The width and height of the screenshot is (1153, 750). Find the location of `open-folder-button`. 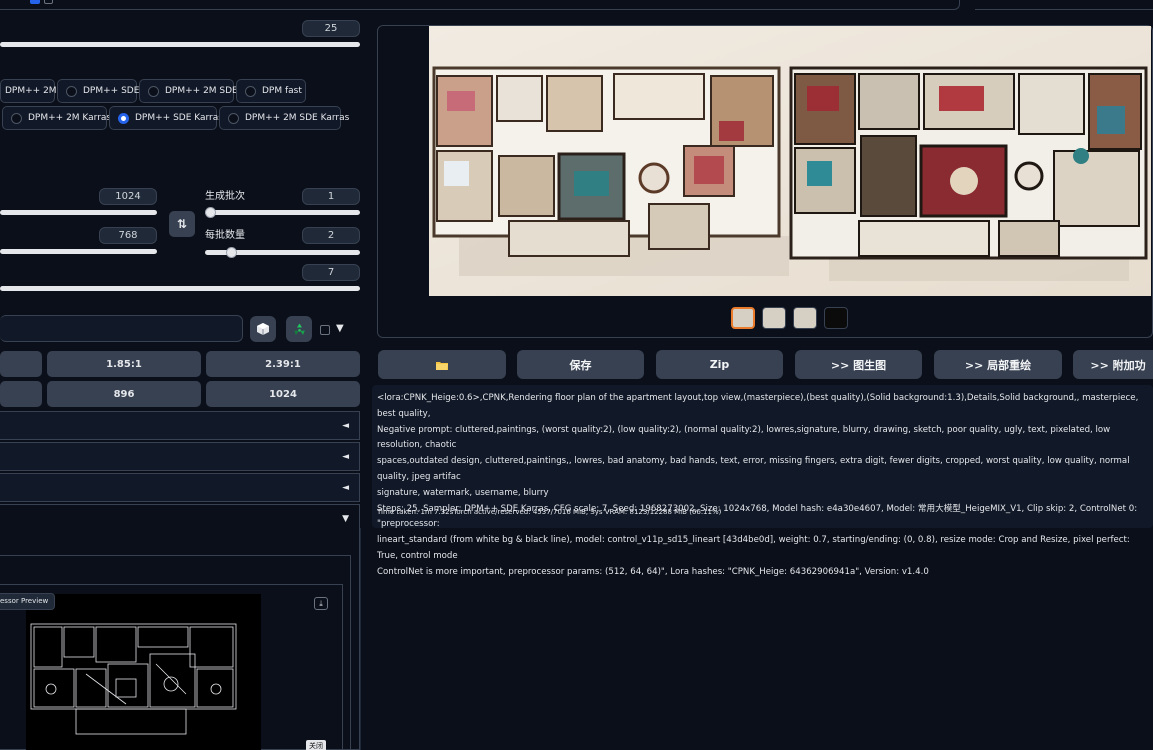

open-folder-button is located at coordinates (442, 364).